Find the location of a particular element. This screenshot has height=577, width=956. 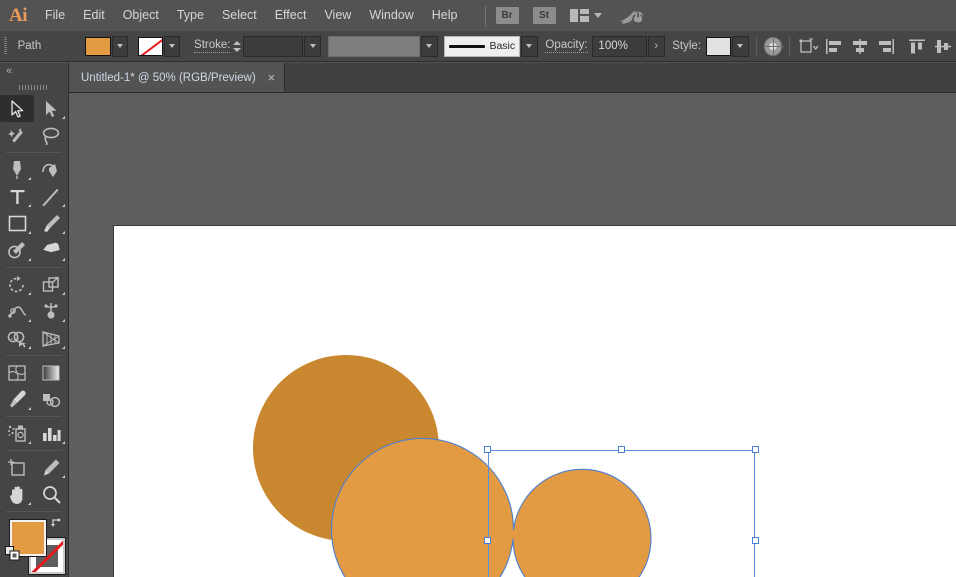

type-tool is located at coordinates (17, 196).